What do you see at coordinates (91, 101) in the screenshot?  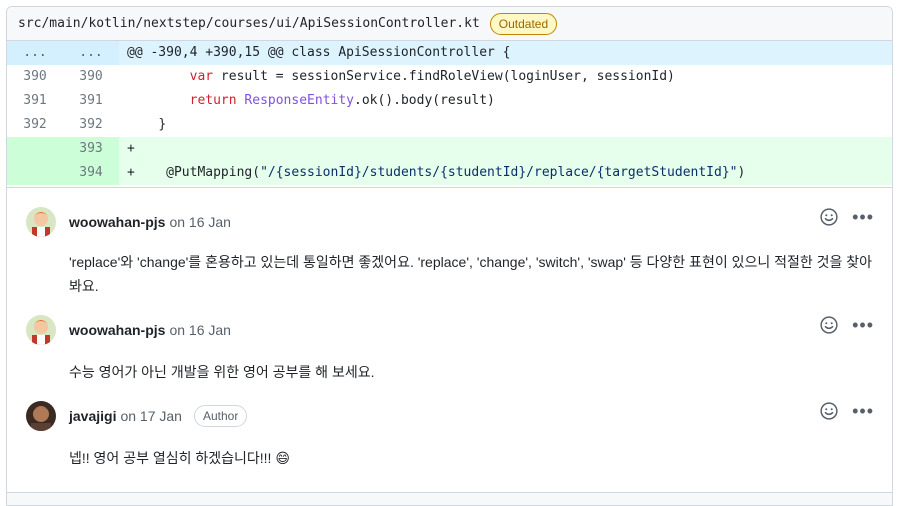 I see `line-number-new: 391` at bounding box center [91, 101].